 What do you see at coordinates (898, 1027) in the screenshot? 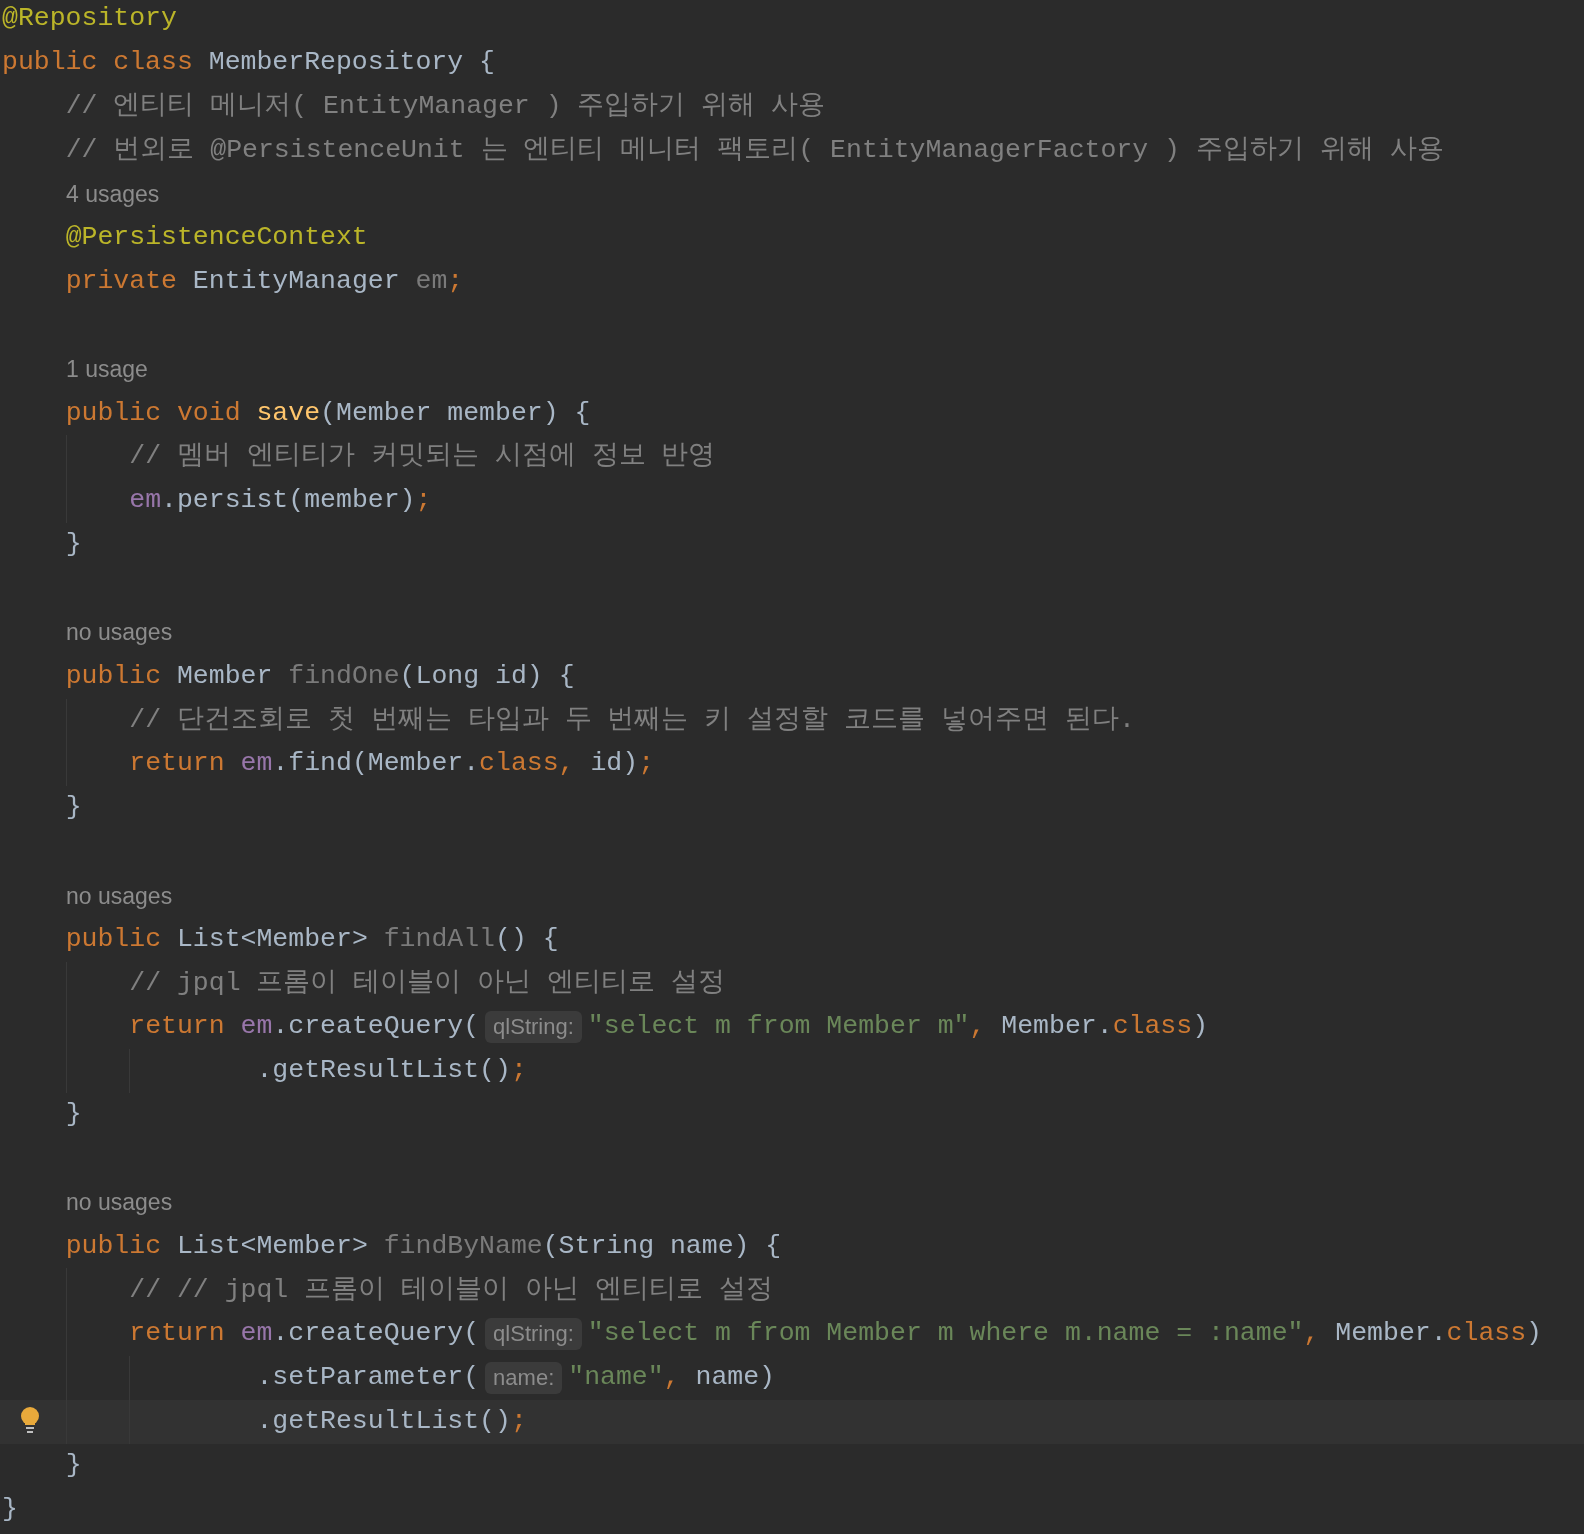
I see `code-text: "select m from Member m", Member.class)` at bounding box center [898, 1027].